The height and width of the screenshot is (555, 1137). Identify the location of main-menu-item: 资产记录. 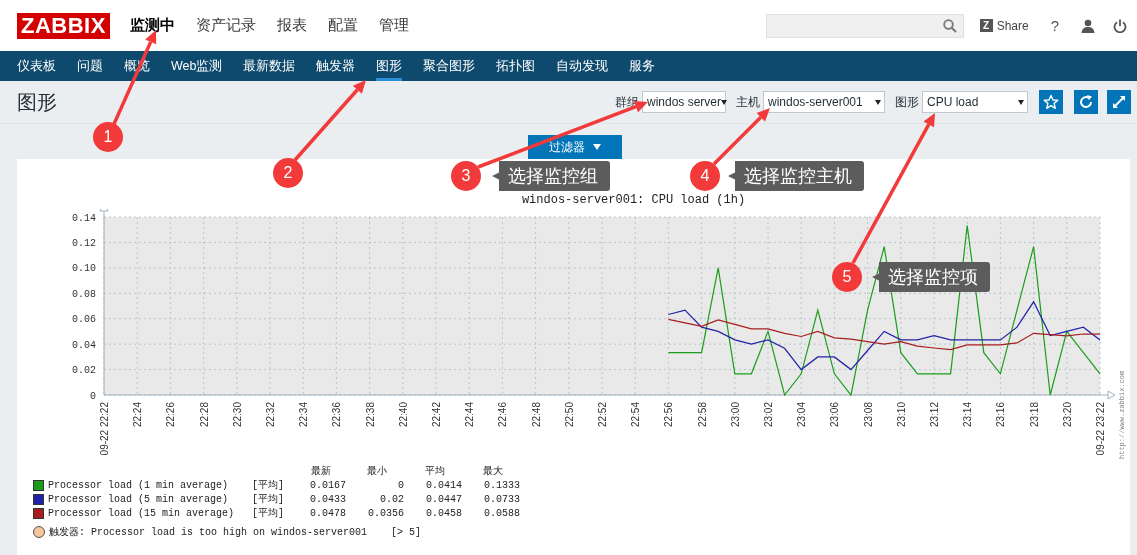
(225, 25).